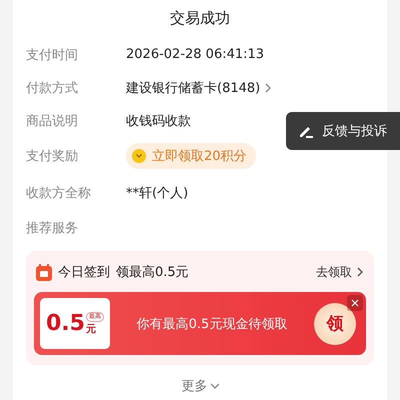 The height and width of the screenshot is (400, 400). I want to click on detail-label: 商品说明, so click(52, 121).